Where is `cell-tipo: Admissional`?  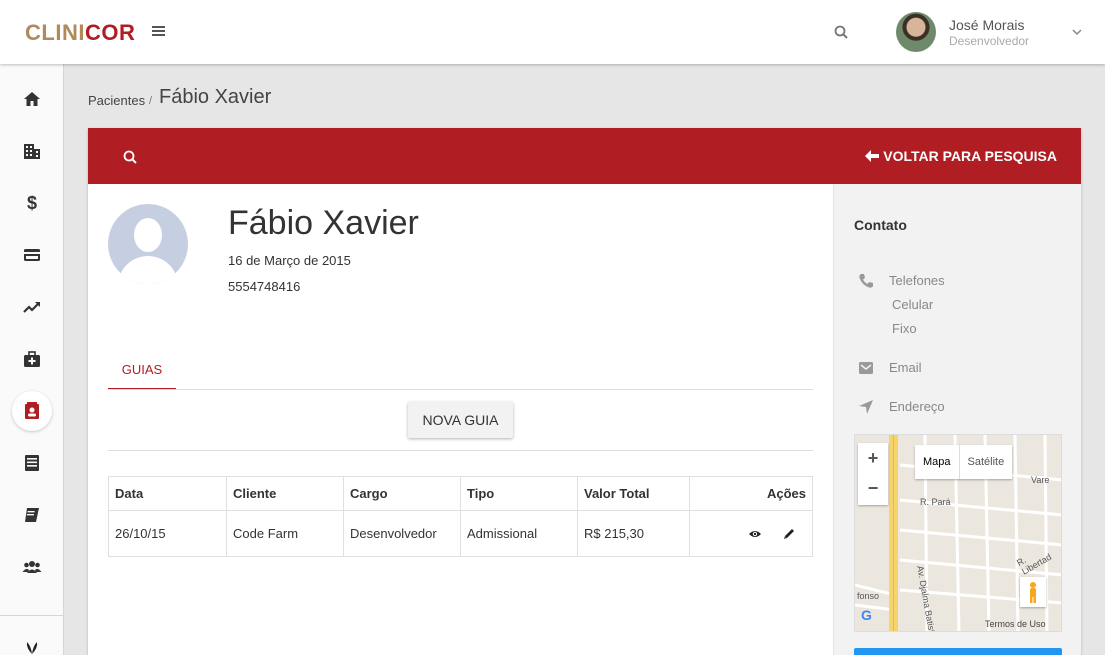
cell-tipo: Admissional is located at coordinates (519, 533).